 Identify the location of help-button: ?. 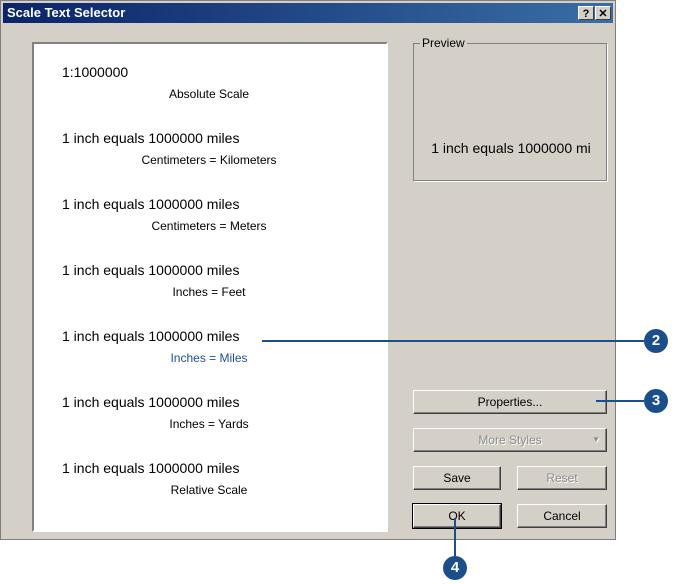
(586, 13).